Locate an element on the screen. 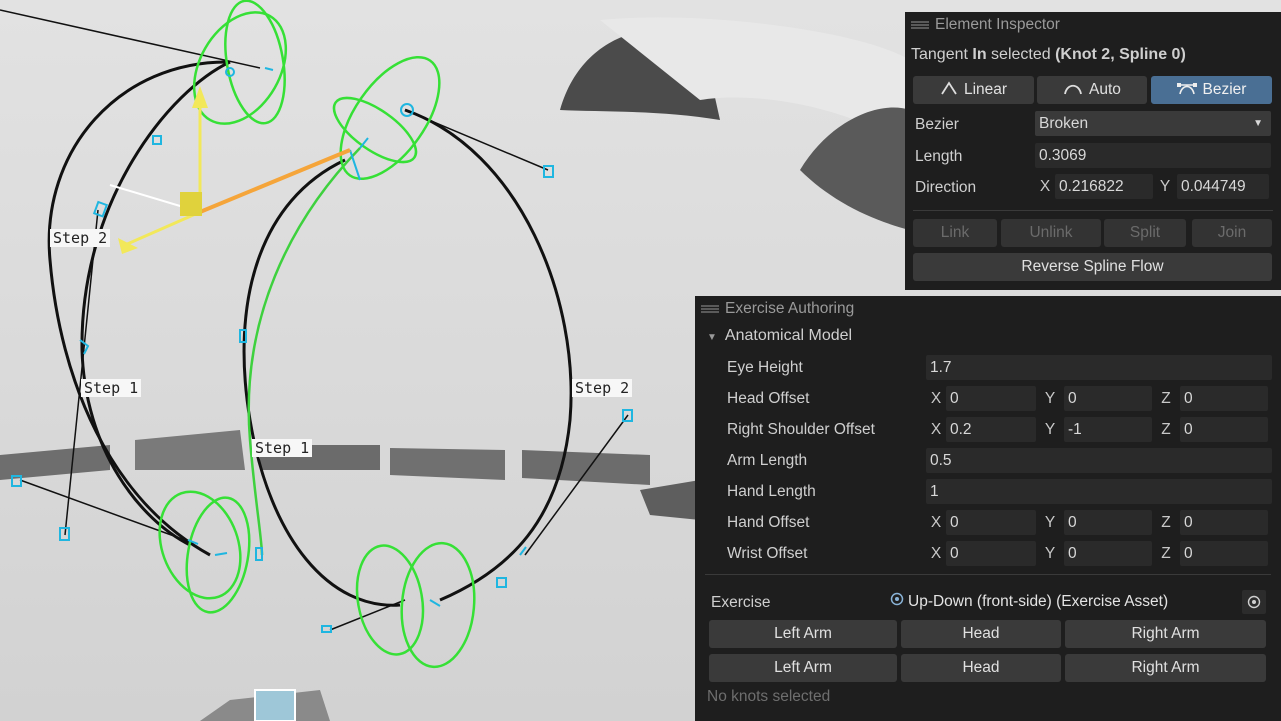 The width and height of the screenshot is (1281, 721). right-shoulder-offset-y-field: -1 is located at coordinates (1108, 429).